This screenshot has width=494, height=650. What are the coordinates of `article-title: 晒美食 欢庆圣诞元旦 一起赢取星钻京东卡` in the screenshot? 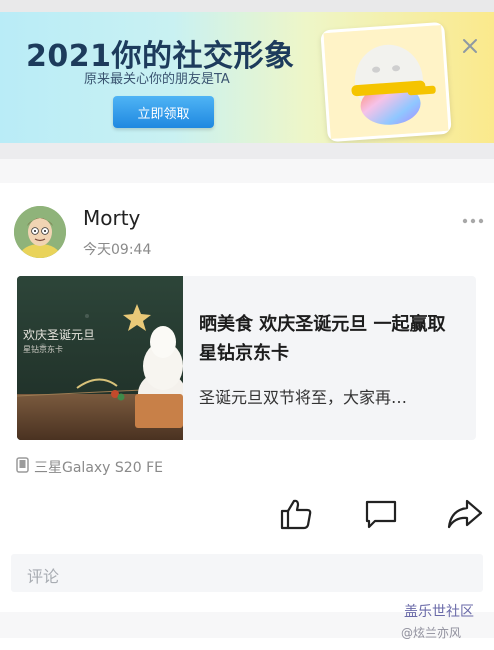 It's located at (322, 339).